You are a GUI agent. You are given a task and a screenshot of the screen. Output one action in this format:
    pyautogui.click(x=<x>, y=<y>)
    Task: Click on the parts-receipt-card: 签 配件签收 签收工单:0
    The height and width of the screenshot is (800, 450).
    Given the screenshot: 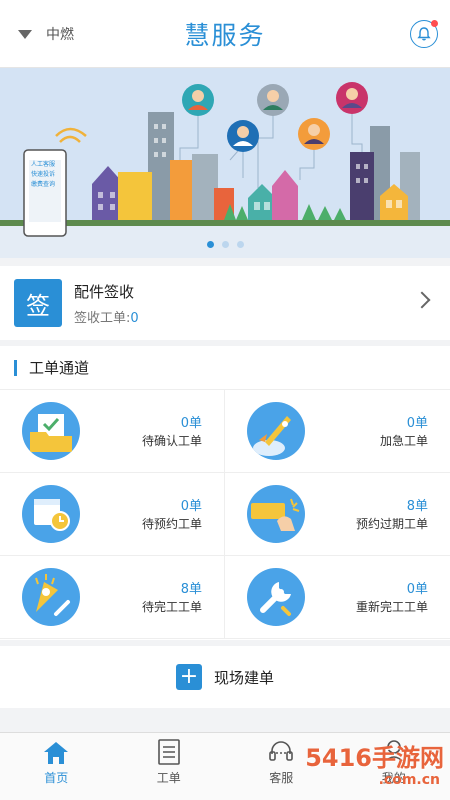 What is the action you would take?
    pyautogui.click(x=225, y=303)
    